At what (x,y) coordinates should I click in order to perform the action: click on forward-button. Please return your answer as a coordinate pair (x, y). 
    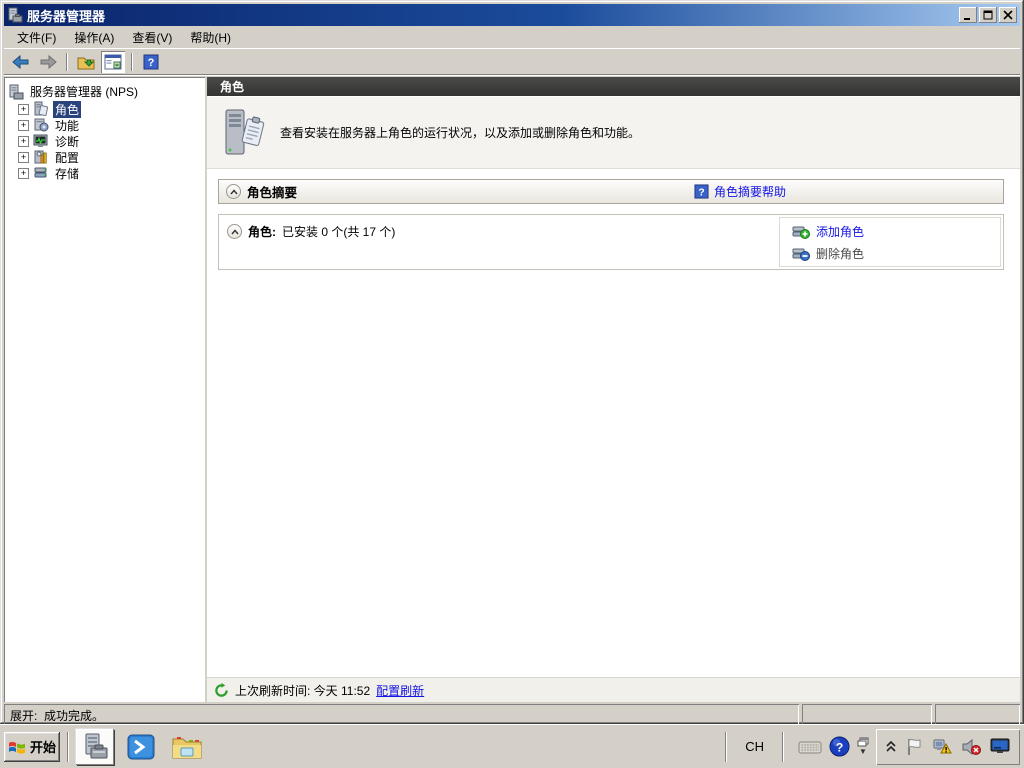
    Looking at the image, I should click on (48, 62).